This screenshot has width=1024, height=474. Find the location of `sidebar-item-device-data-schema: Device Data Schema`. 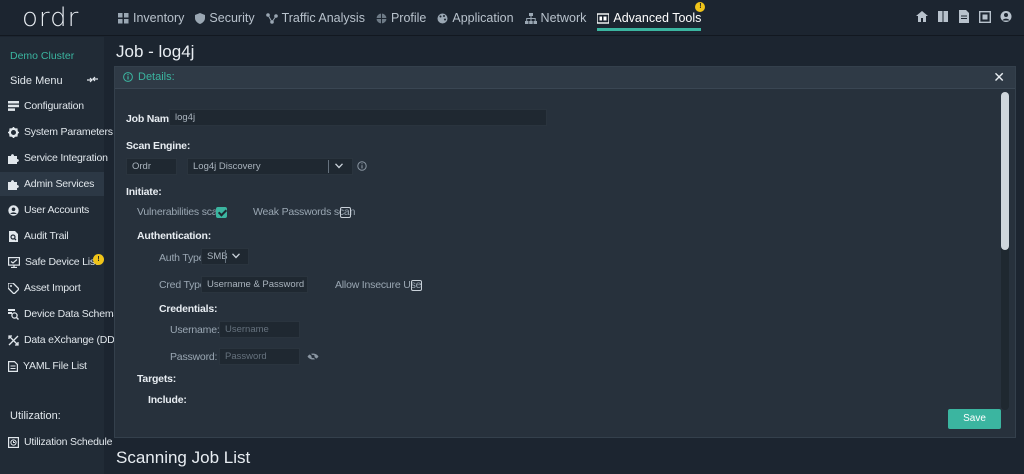

sidebar-item-device-data-schema: Device Data Schema is located at coordinates (59, 314).